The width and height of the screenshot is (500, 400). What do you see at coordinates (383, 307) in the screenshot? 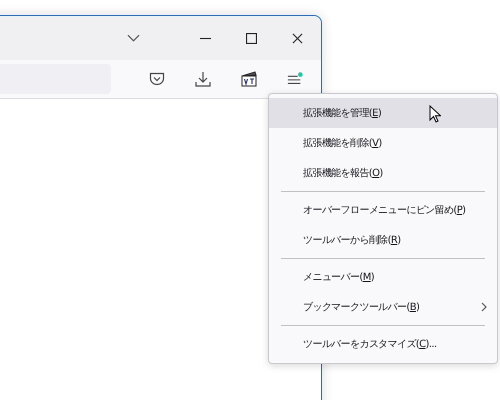
I see `menu-item: ブックマークツールバー(B)` at bounding box center [383, 307].